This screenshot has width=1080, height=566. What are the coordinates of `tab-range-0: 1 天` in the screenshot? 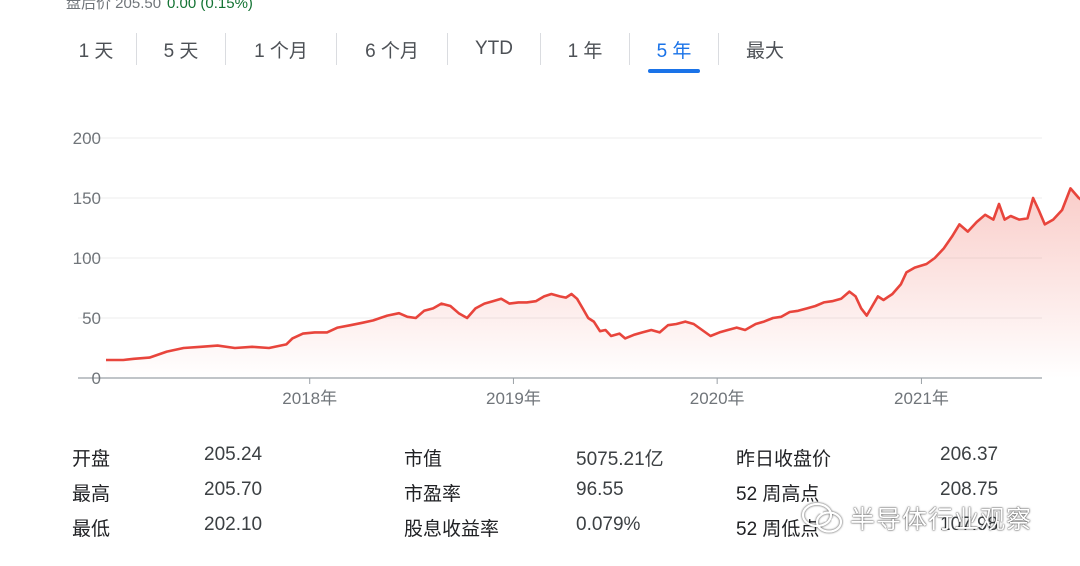 It's located at (96, 49).